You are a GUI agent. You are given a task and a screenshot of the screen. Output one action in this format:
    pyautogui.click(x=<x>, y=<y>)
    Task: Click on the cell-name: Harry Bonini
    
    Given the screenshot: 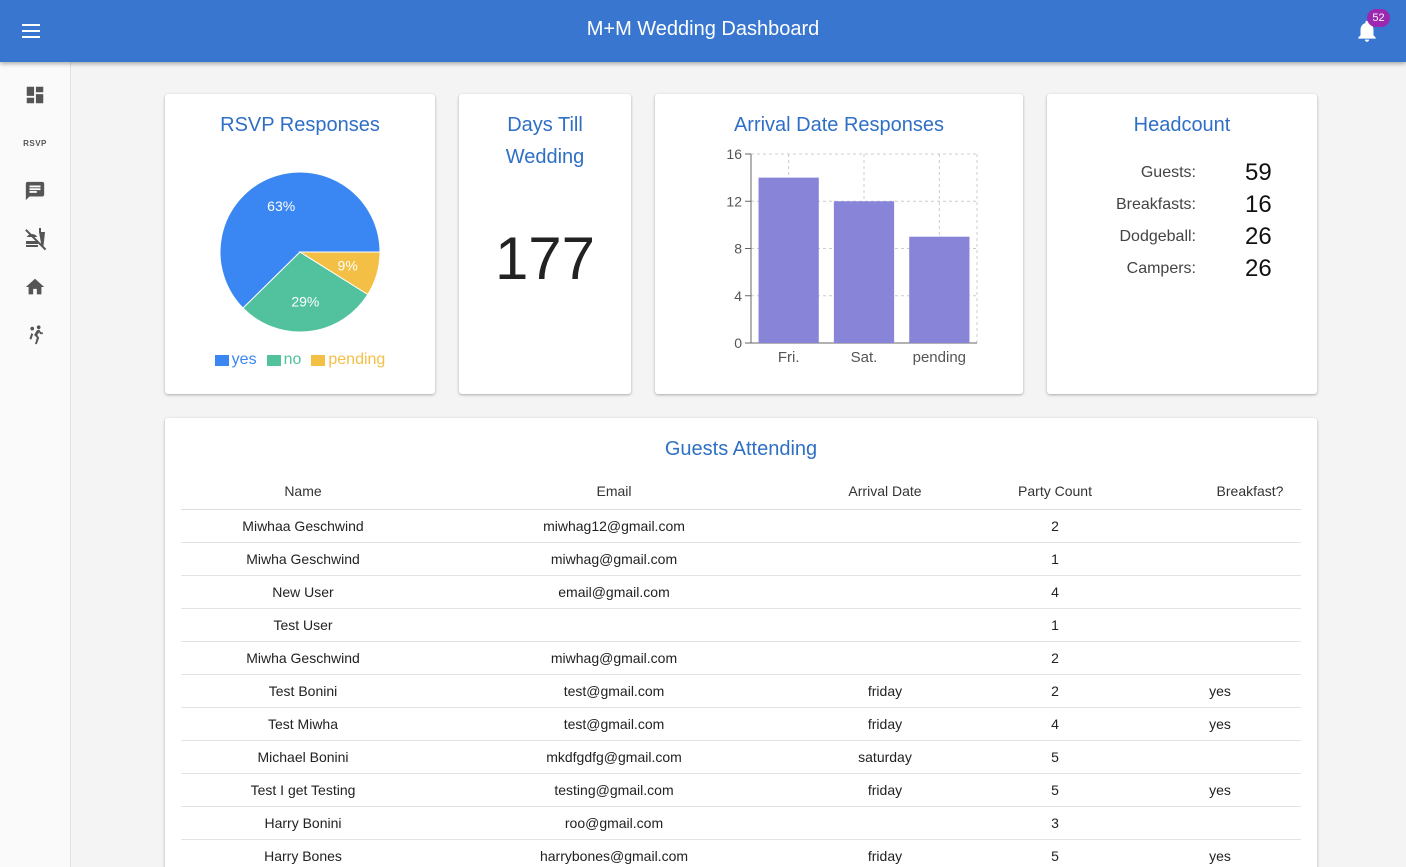 What is the action you would take?
    pyautogui.click(x=303, y=823)
    